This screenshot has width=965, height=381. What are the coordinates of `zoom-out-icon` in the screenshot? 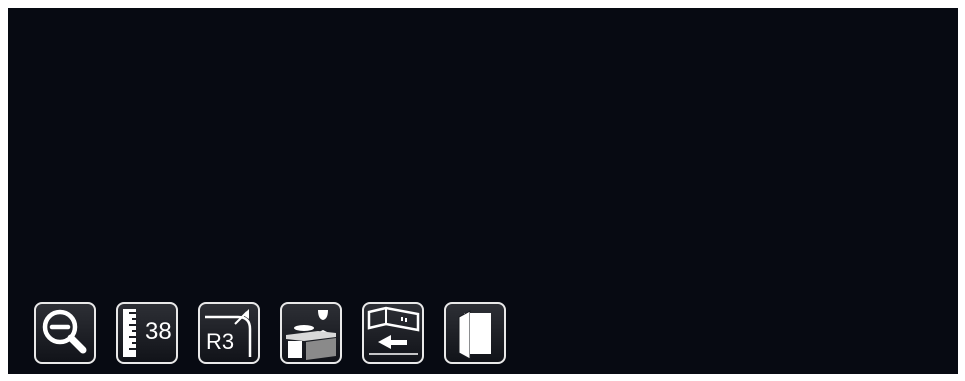 It's located at (64, 331).